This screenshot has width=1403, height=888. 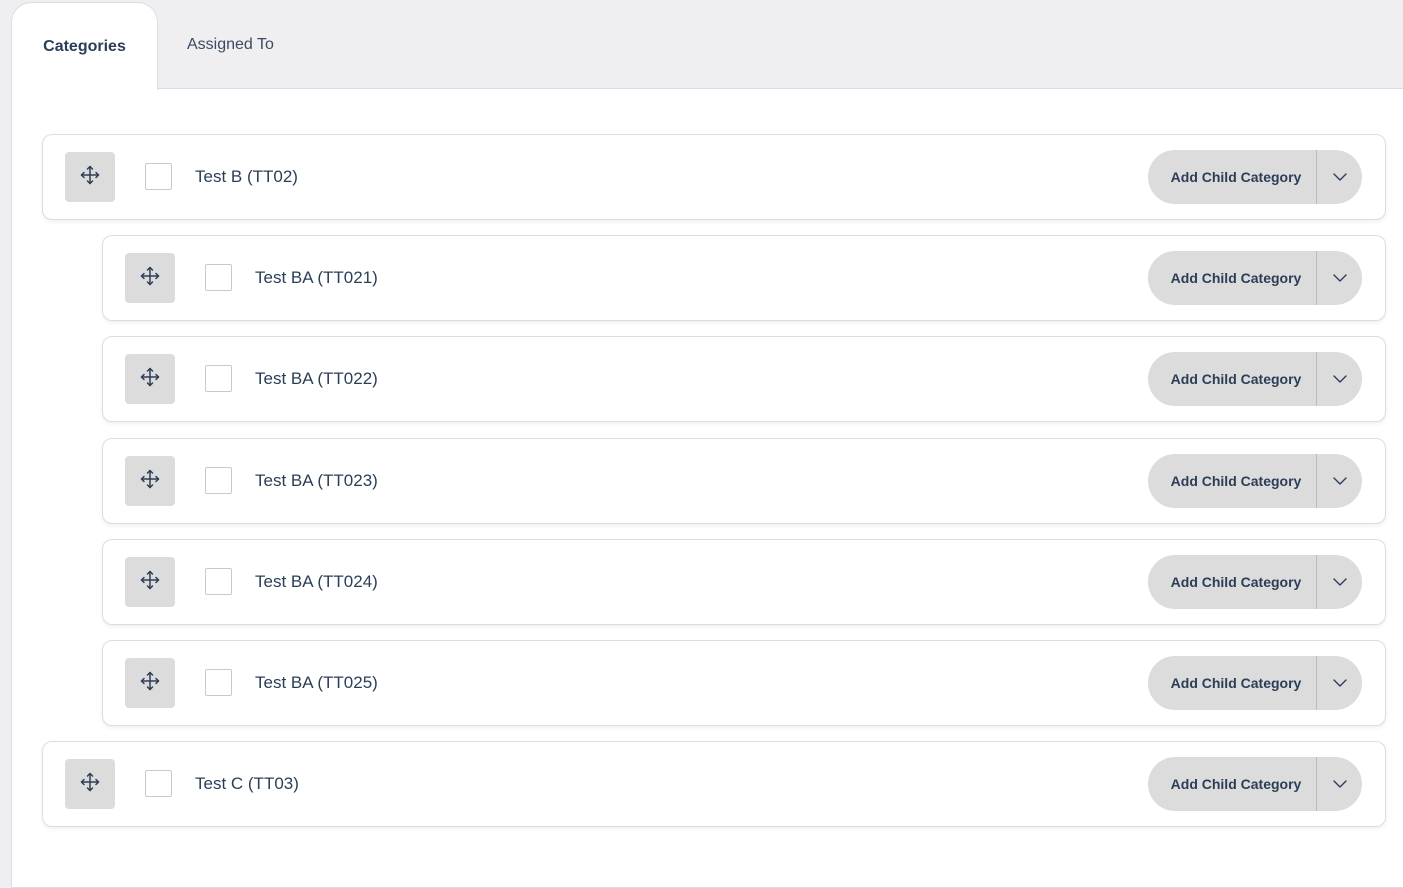 What do you see at coordinates (316, 378) in the screenshot?
I see `category-label: Test BA (TT022)` at bounding box center [316, 378].